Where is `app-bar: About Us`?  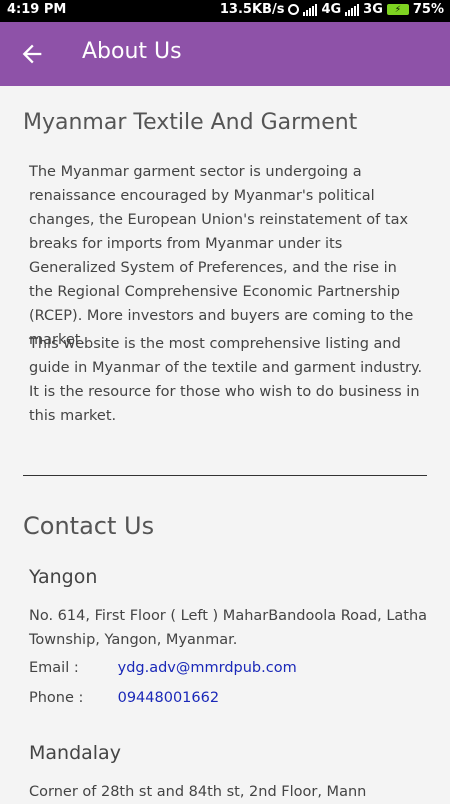 app-bar: About Us is located at coordinates (225, 54).